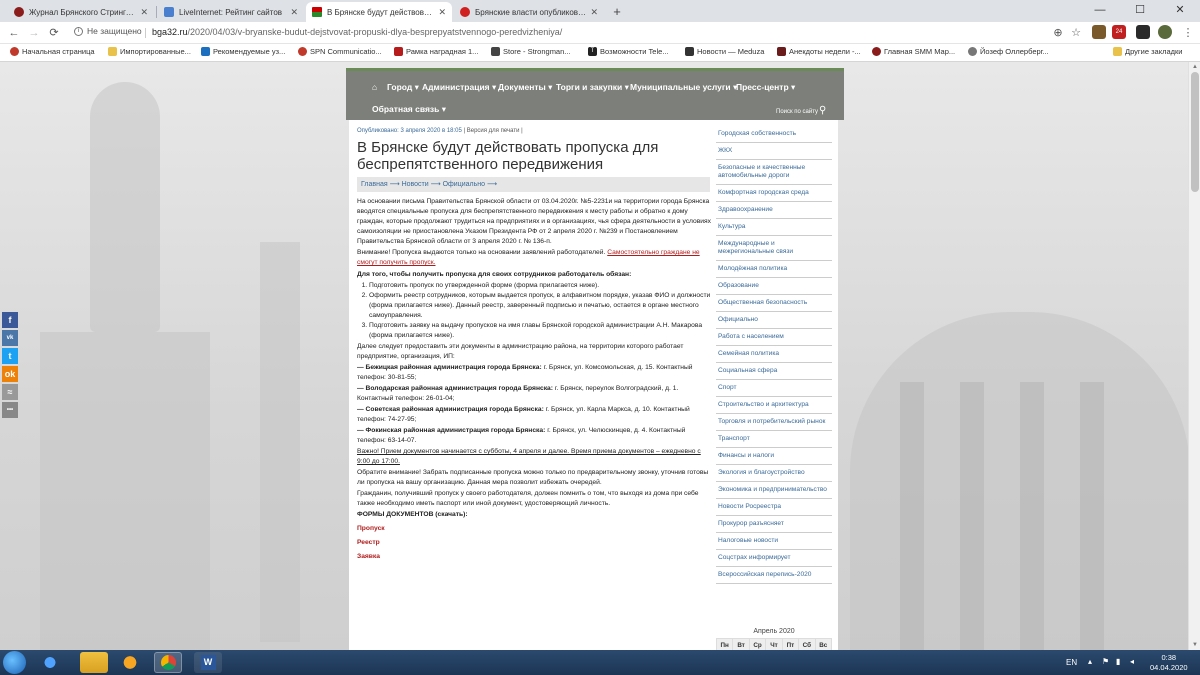  I want to click on home-icon: ⌂, so click(374, 87).